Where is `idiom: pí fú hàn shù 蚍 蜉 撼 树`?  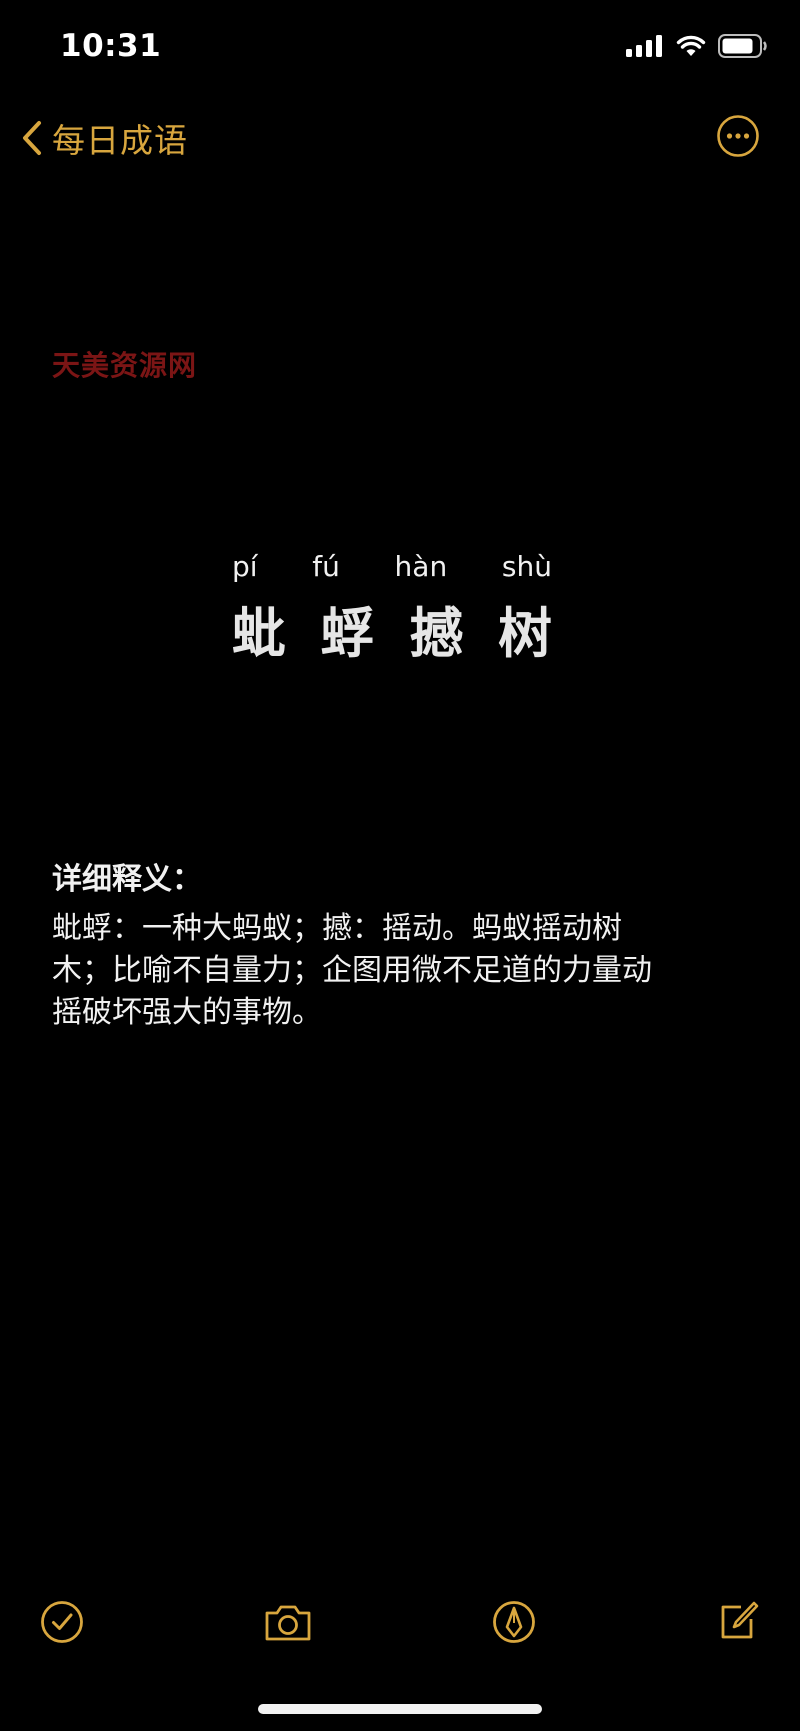 idiom: pí fú hàn shù 蚍 蜉 撼 树 is located at coordinates (392, 609).